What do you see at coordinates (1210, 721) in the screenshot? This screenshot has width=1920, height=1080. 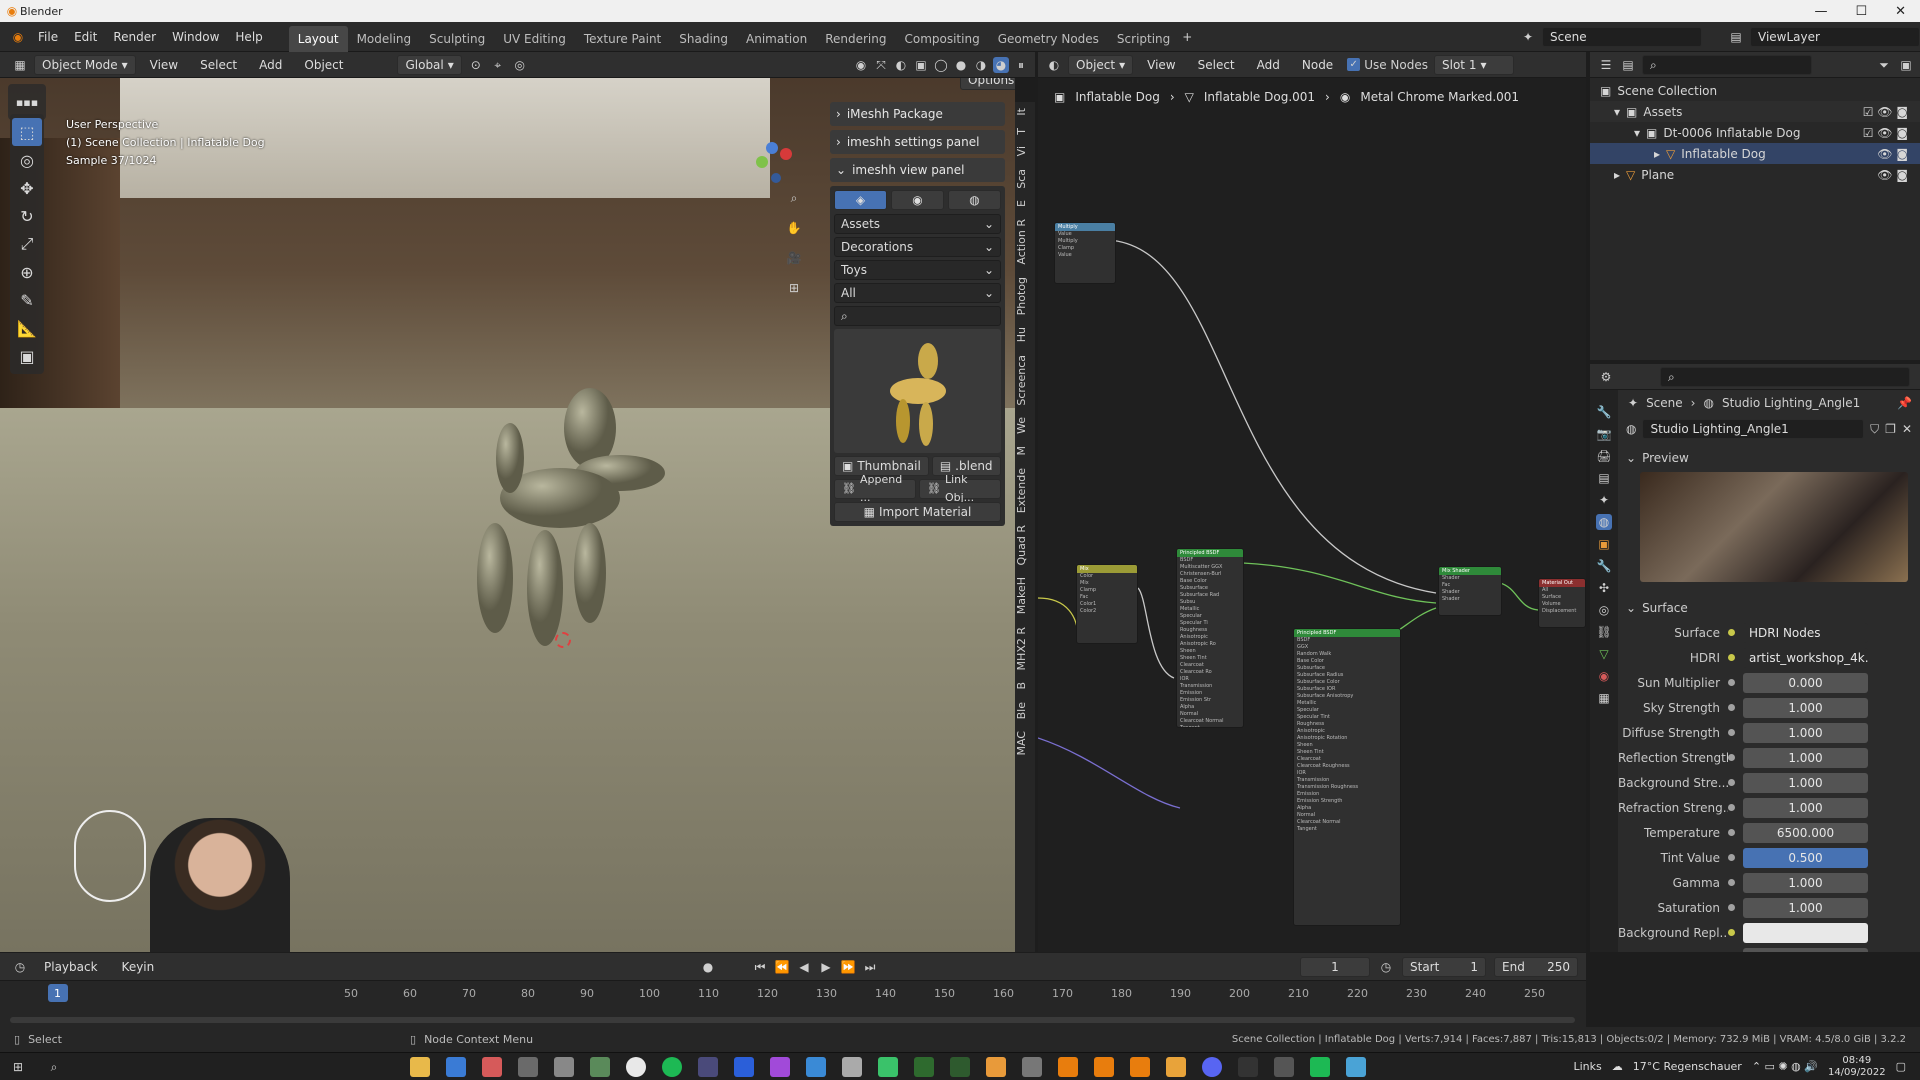 I see `node-socket: Clearcoat Normal` at bounding box center [1210, 721].